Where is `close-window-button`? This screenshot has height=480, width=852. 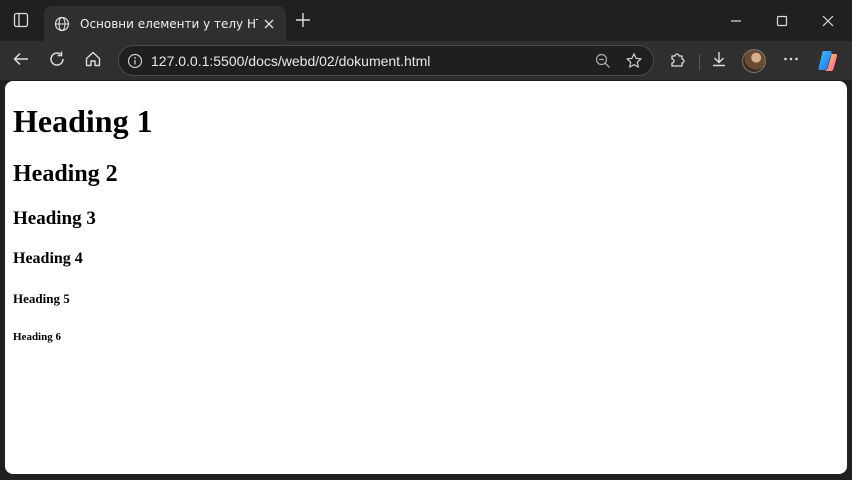 close-window-button is located at coordinates (828, 21).